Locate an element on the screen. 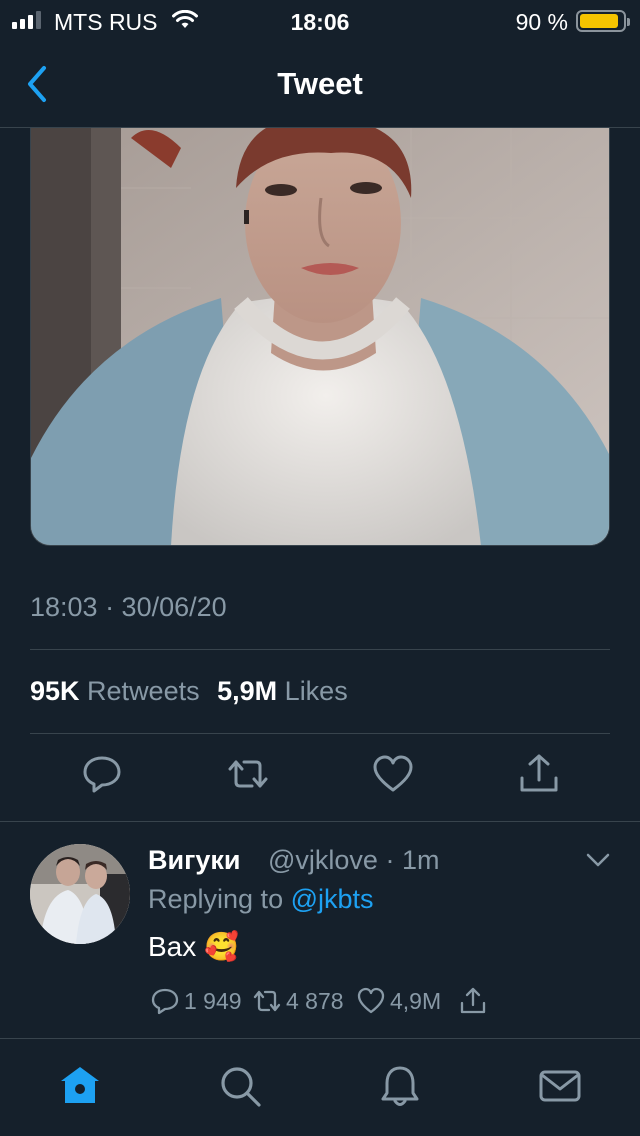  status-bar: MTS RUS 18:06 90 % is located at coordinates (320, 20).